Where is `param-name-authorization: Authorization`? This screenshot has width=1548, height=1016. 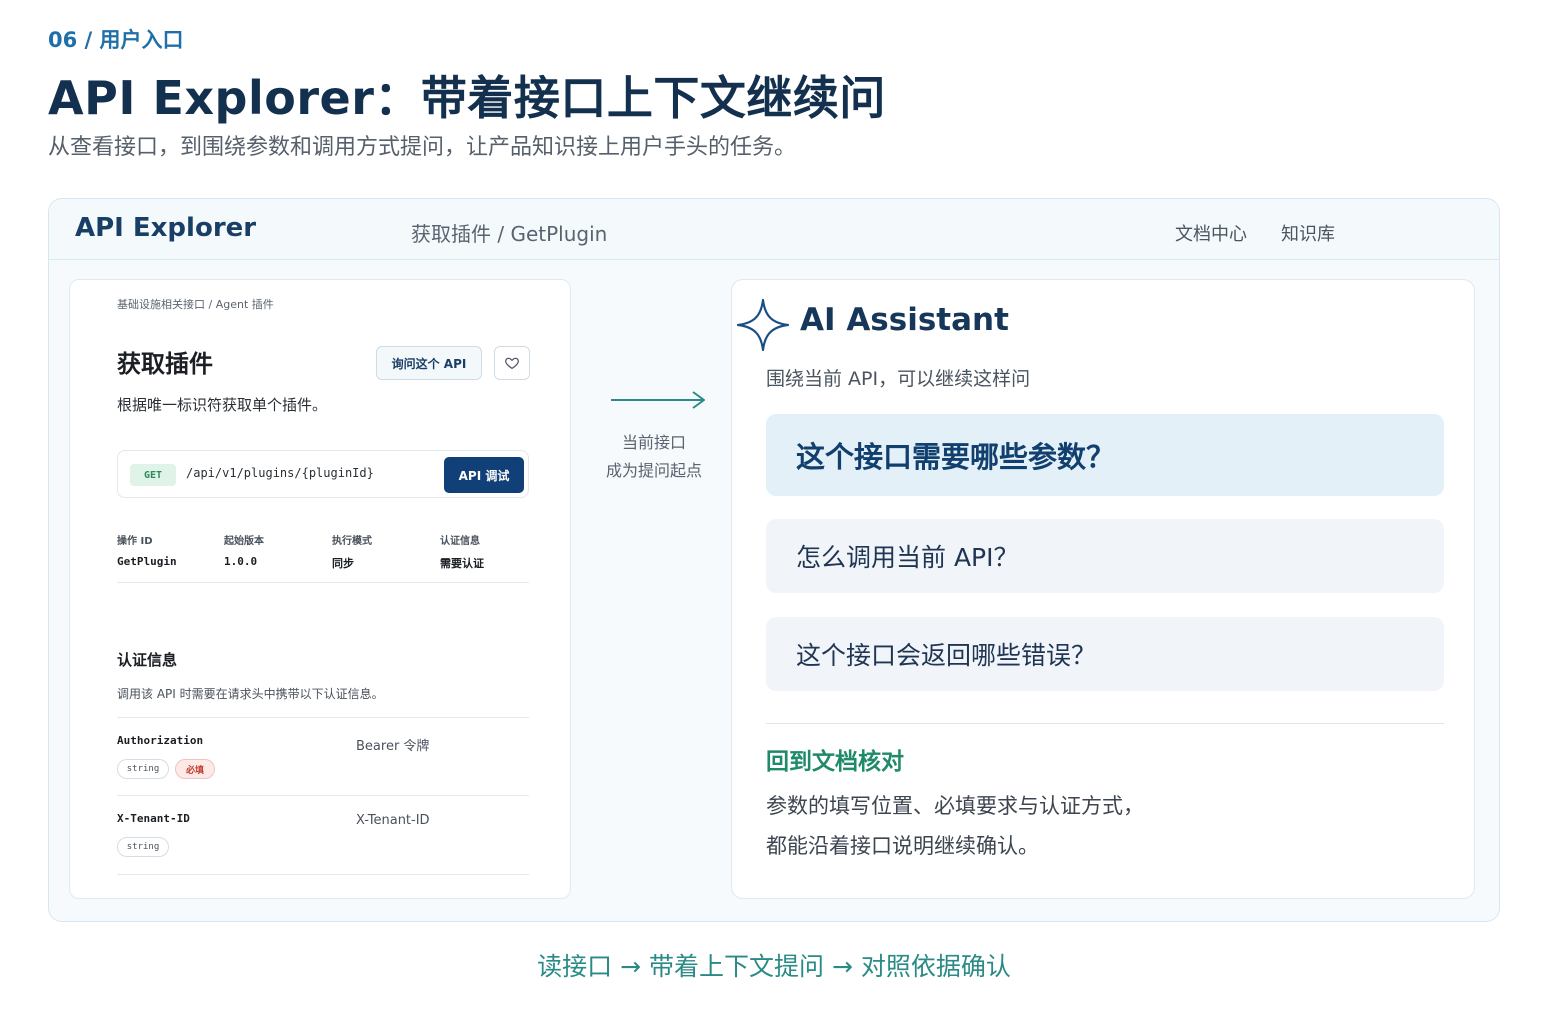 param-name-authorization: Authorization is located at coordinates (160, 740).